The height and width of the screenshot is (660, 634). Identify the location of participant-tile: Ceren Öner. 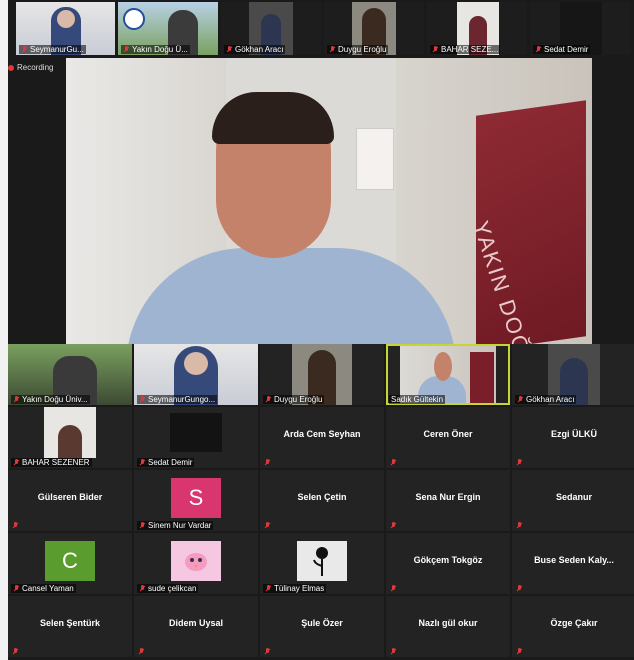
(448, 437).